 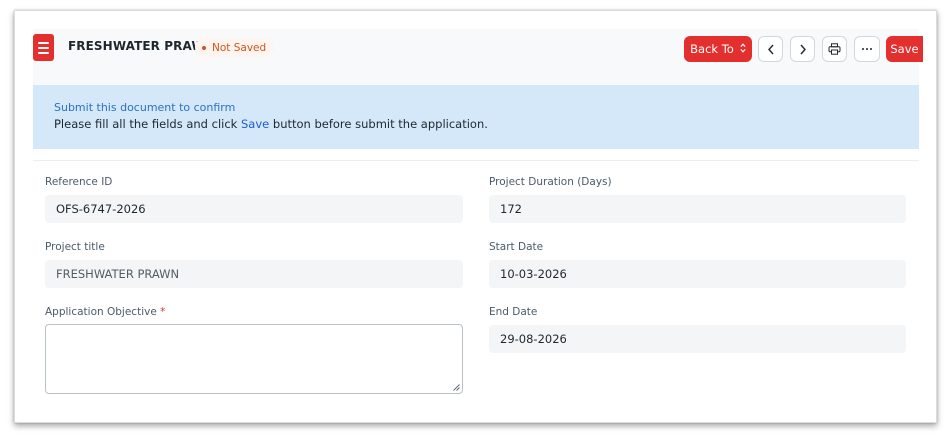 What do you see at coordinates (147, 124) in the screenshot?
I see `alert-message-text: Please fill all the fields and click` at bounding box center [147, 124].